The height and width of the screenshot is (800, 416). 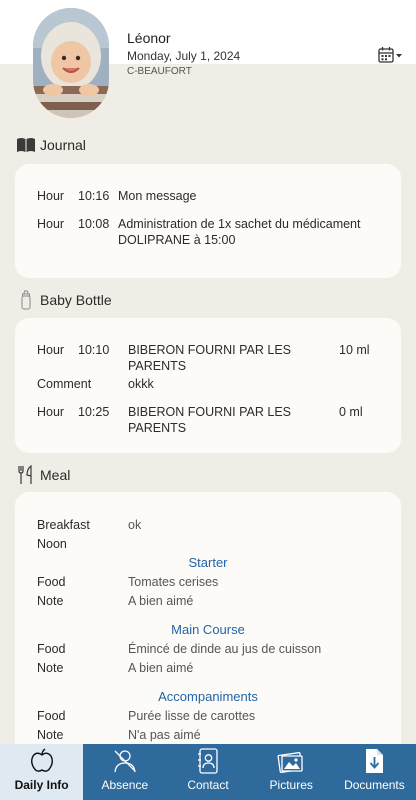 I want to click on course-heading: Accompaniments, so click(x=208, y=696).